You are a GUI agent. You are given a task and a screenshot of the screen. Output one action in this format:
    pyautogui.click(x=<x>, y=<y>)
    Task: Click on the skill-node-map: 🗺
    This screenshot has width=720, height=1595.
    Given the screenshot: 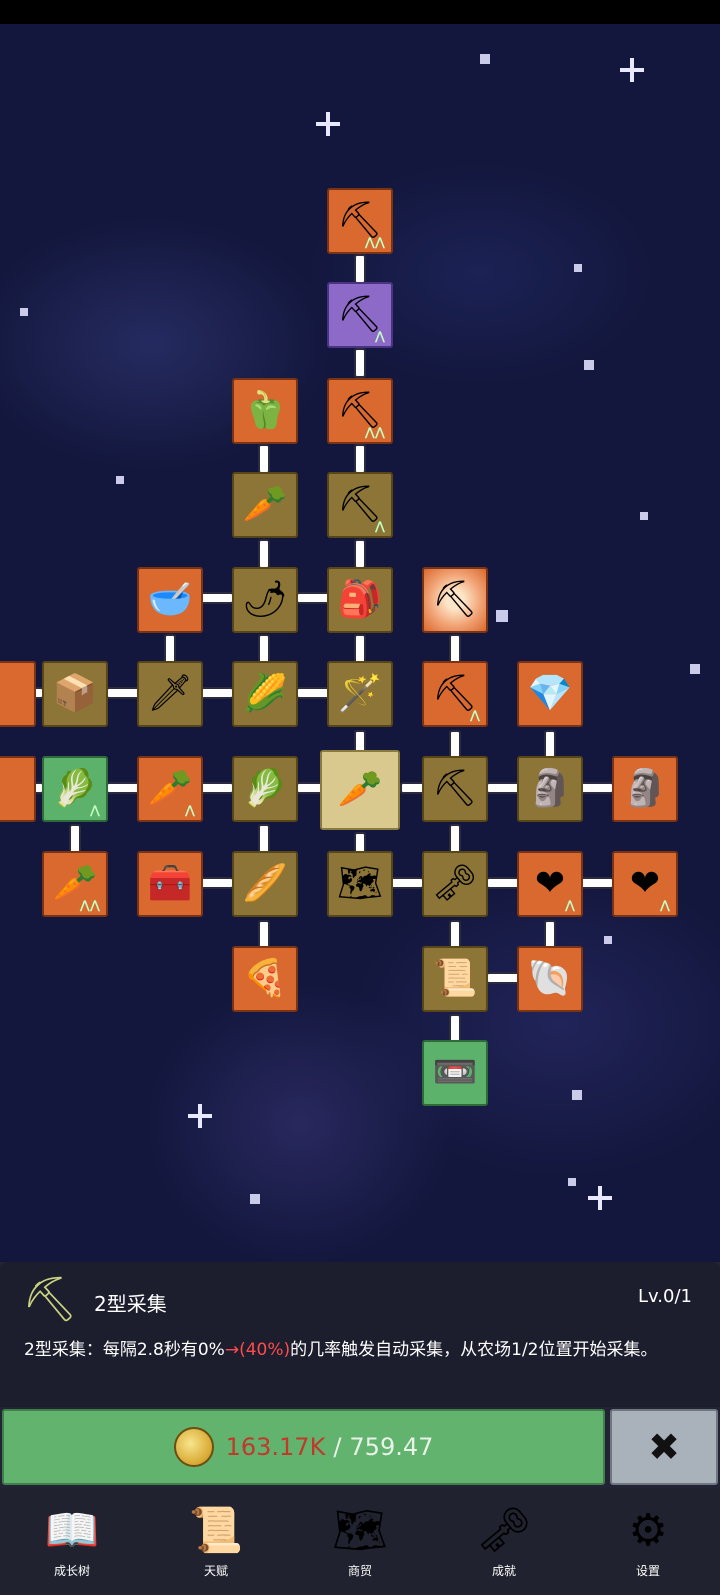 What is the action you would take?
    pyautogui.click(x=360, y=884)
    